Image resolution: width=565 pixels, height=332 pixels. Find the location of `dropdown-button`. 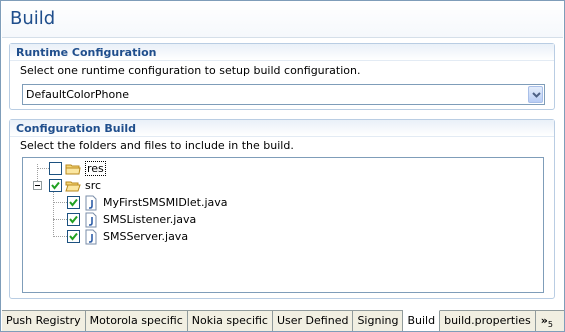

dropdown-button is located at coordinates (535, 94).